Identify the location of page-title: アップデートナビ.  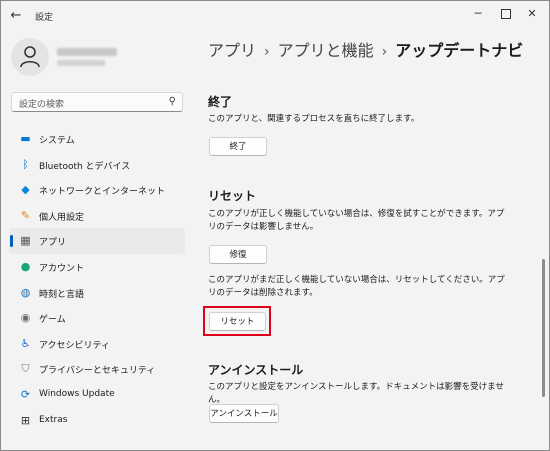
(459, 50).